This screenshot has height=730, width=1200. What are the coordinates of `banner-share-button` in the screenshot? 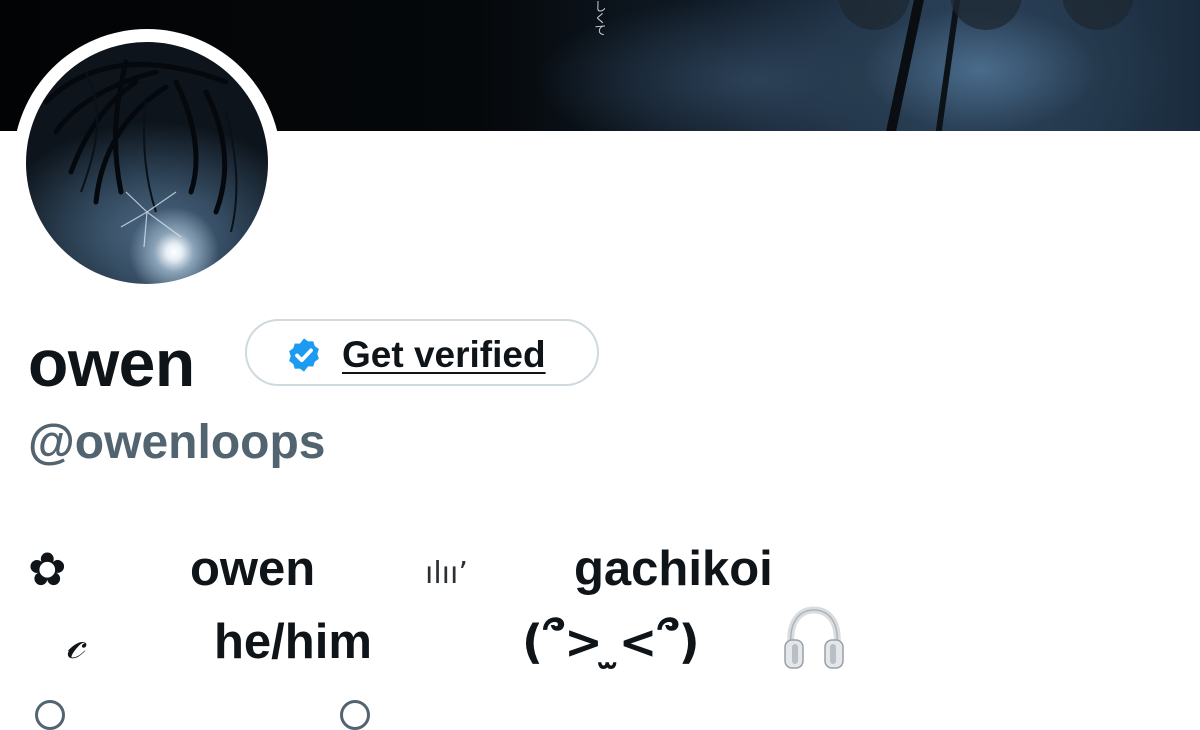 It's located at (986, 15).